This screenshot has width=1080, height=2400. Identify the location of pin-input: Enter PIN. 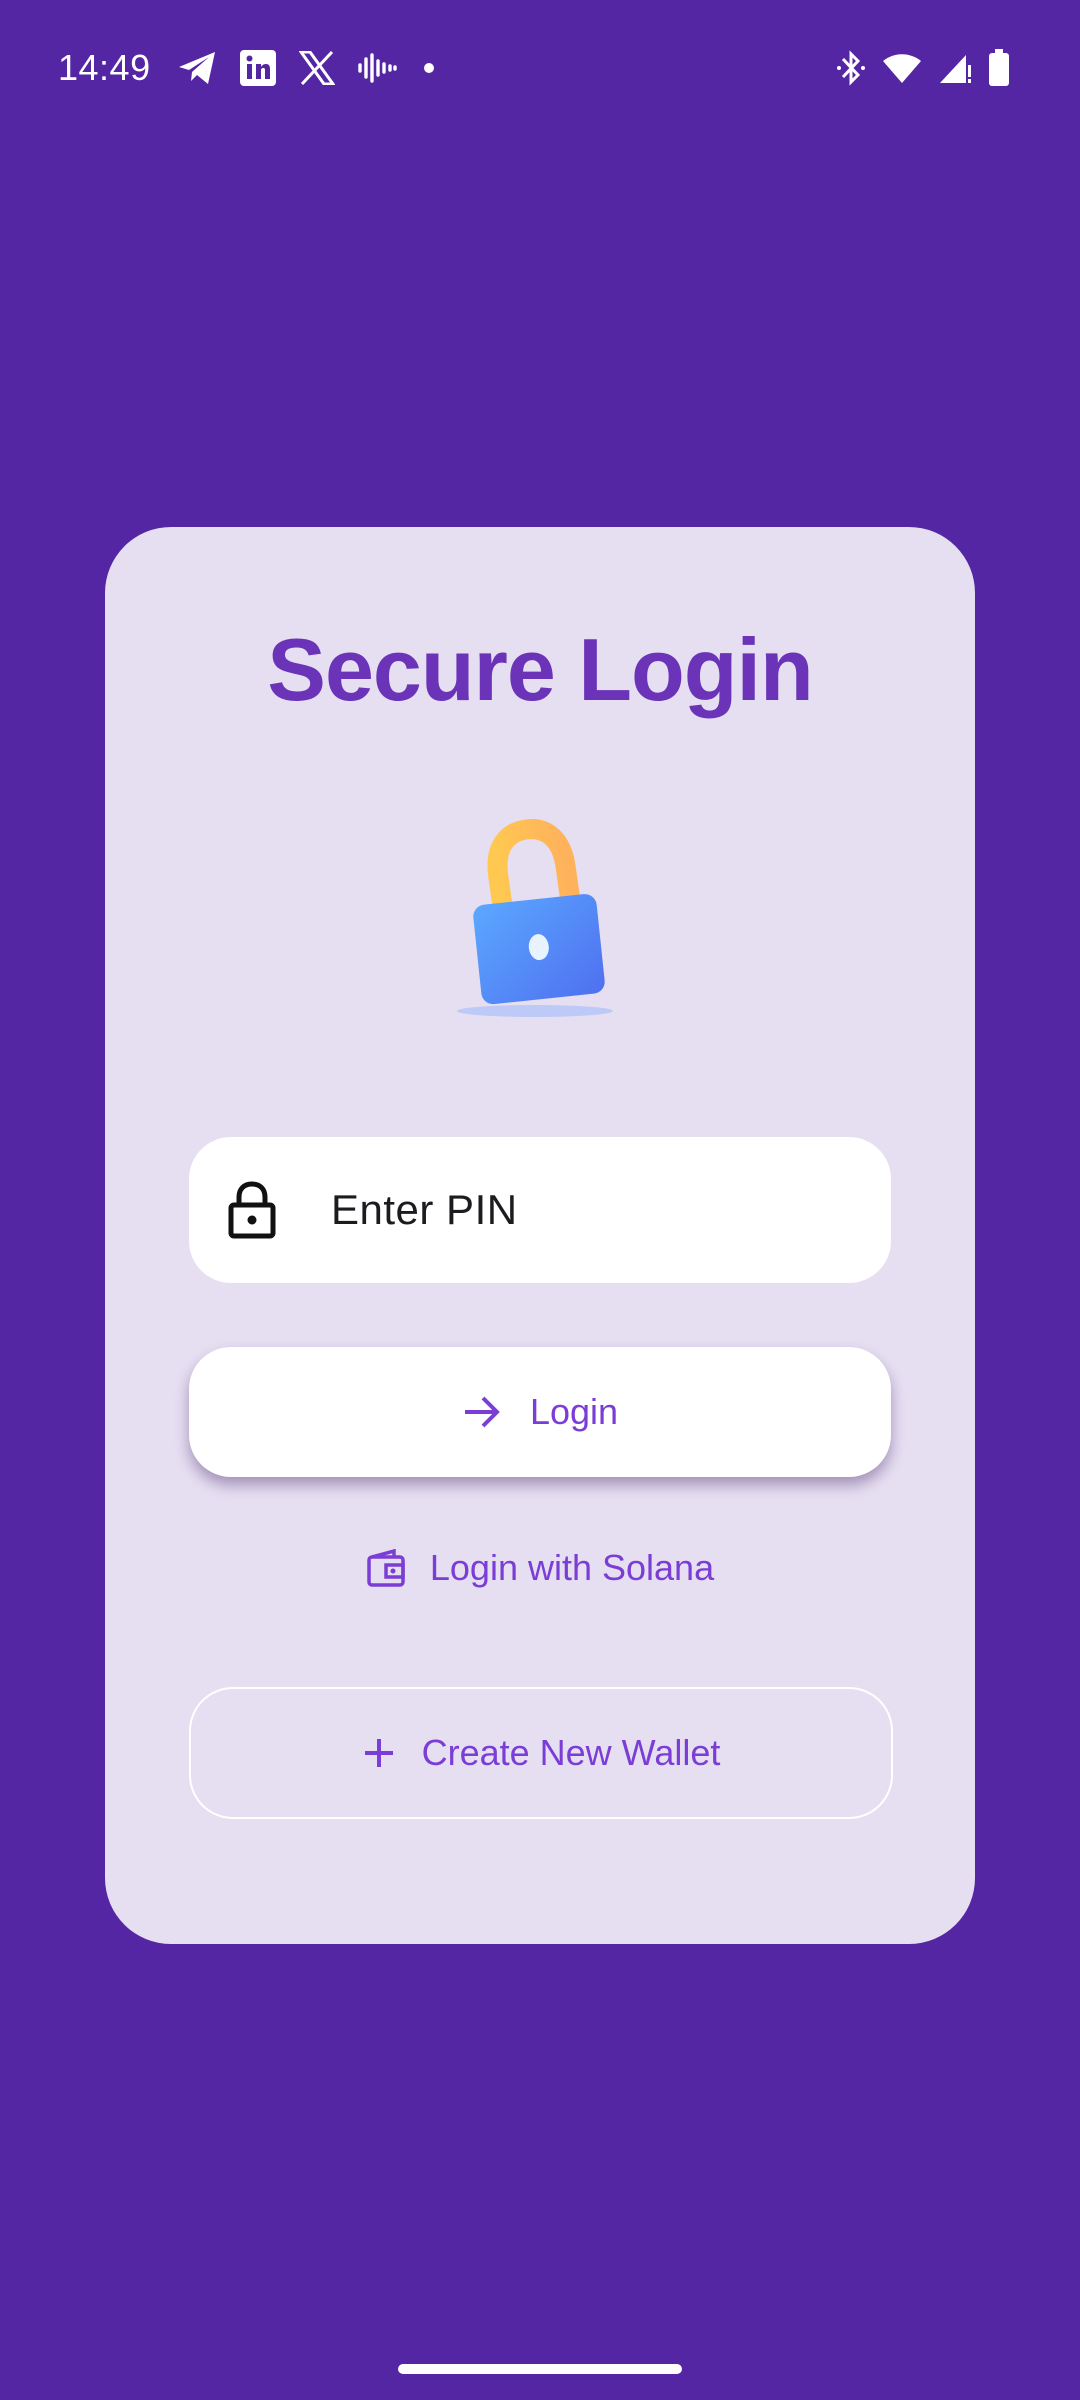
(540, 1210).